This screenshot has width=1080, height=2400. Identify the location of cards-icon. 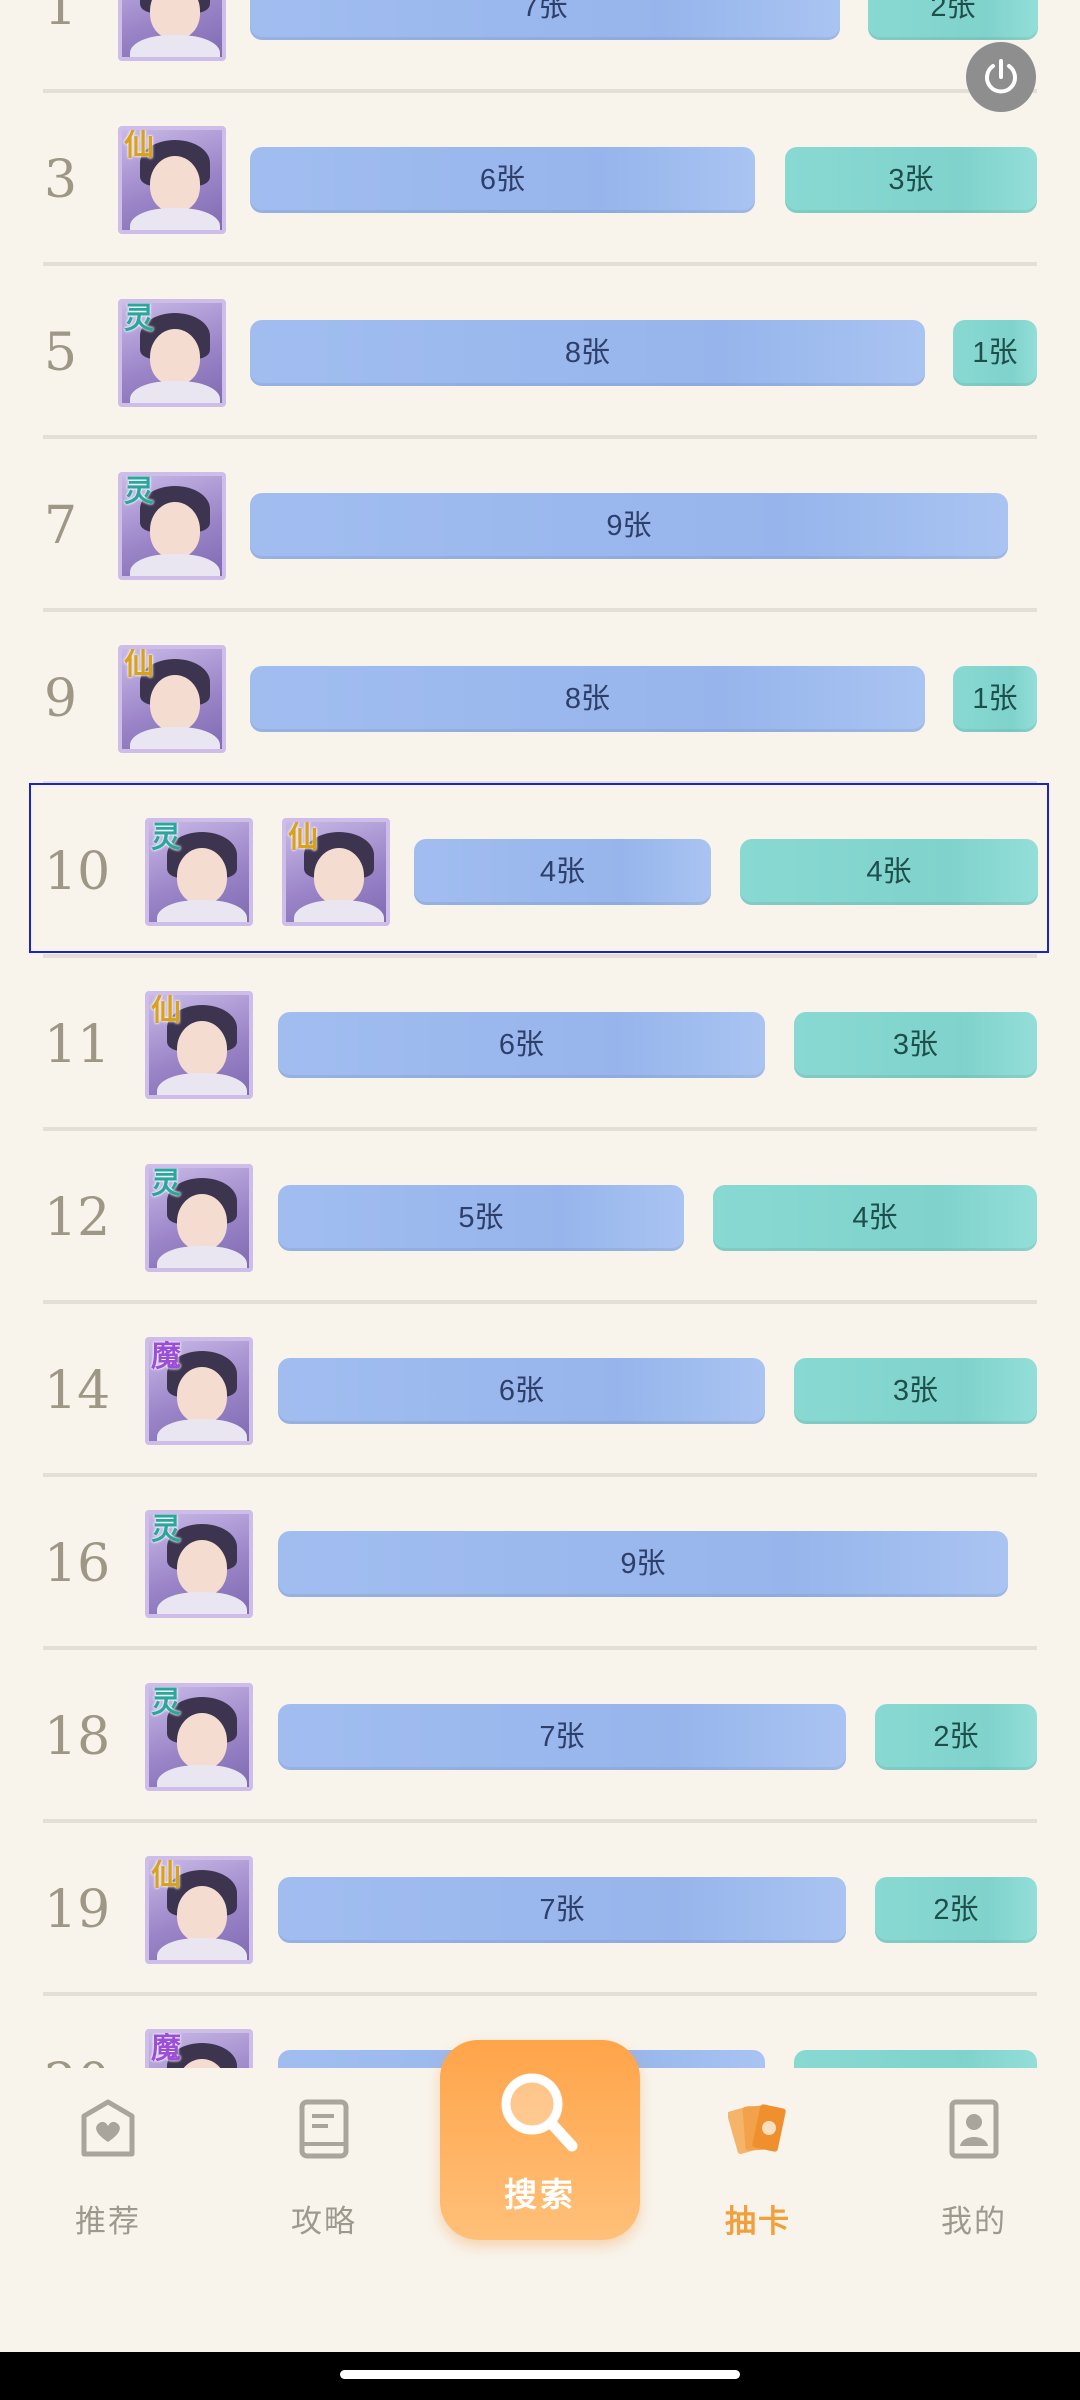
(757, 2129).